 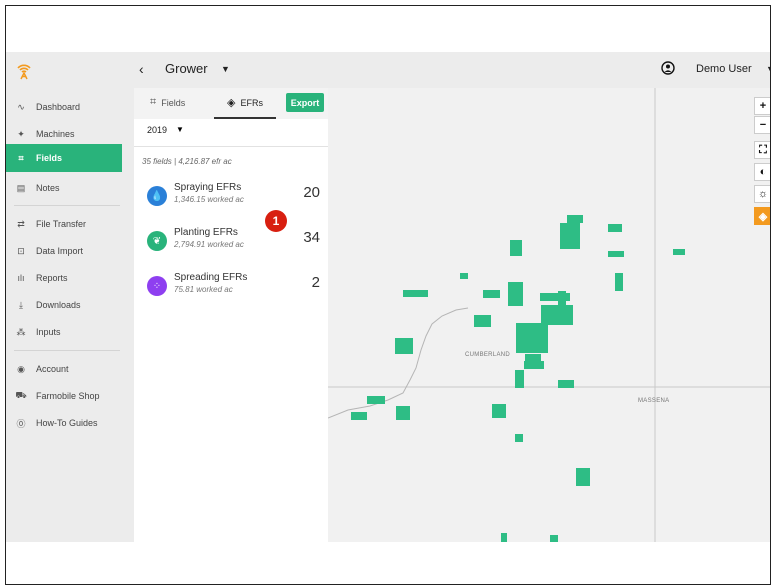 What do you see at coordinates (388, 70) in the screenshot?
I see `top-bar: ‹ Grower ▼ Demo User ▼` at bounding box center [388, 70].